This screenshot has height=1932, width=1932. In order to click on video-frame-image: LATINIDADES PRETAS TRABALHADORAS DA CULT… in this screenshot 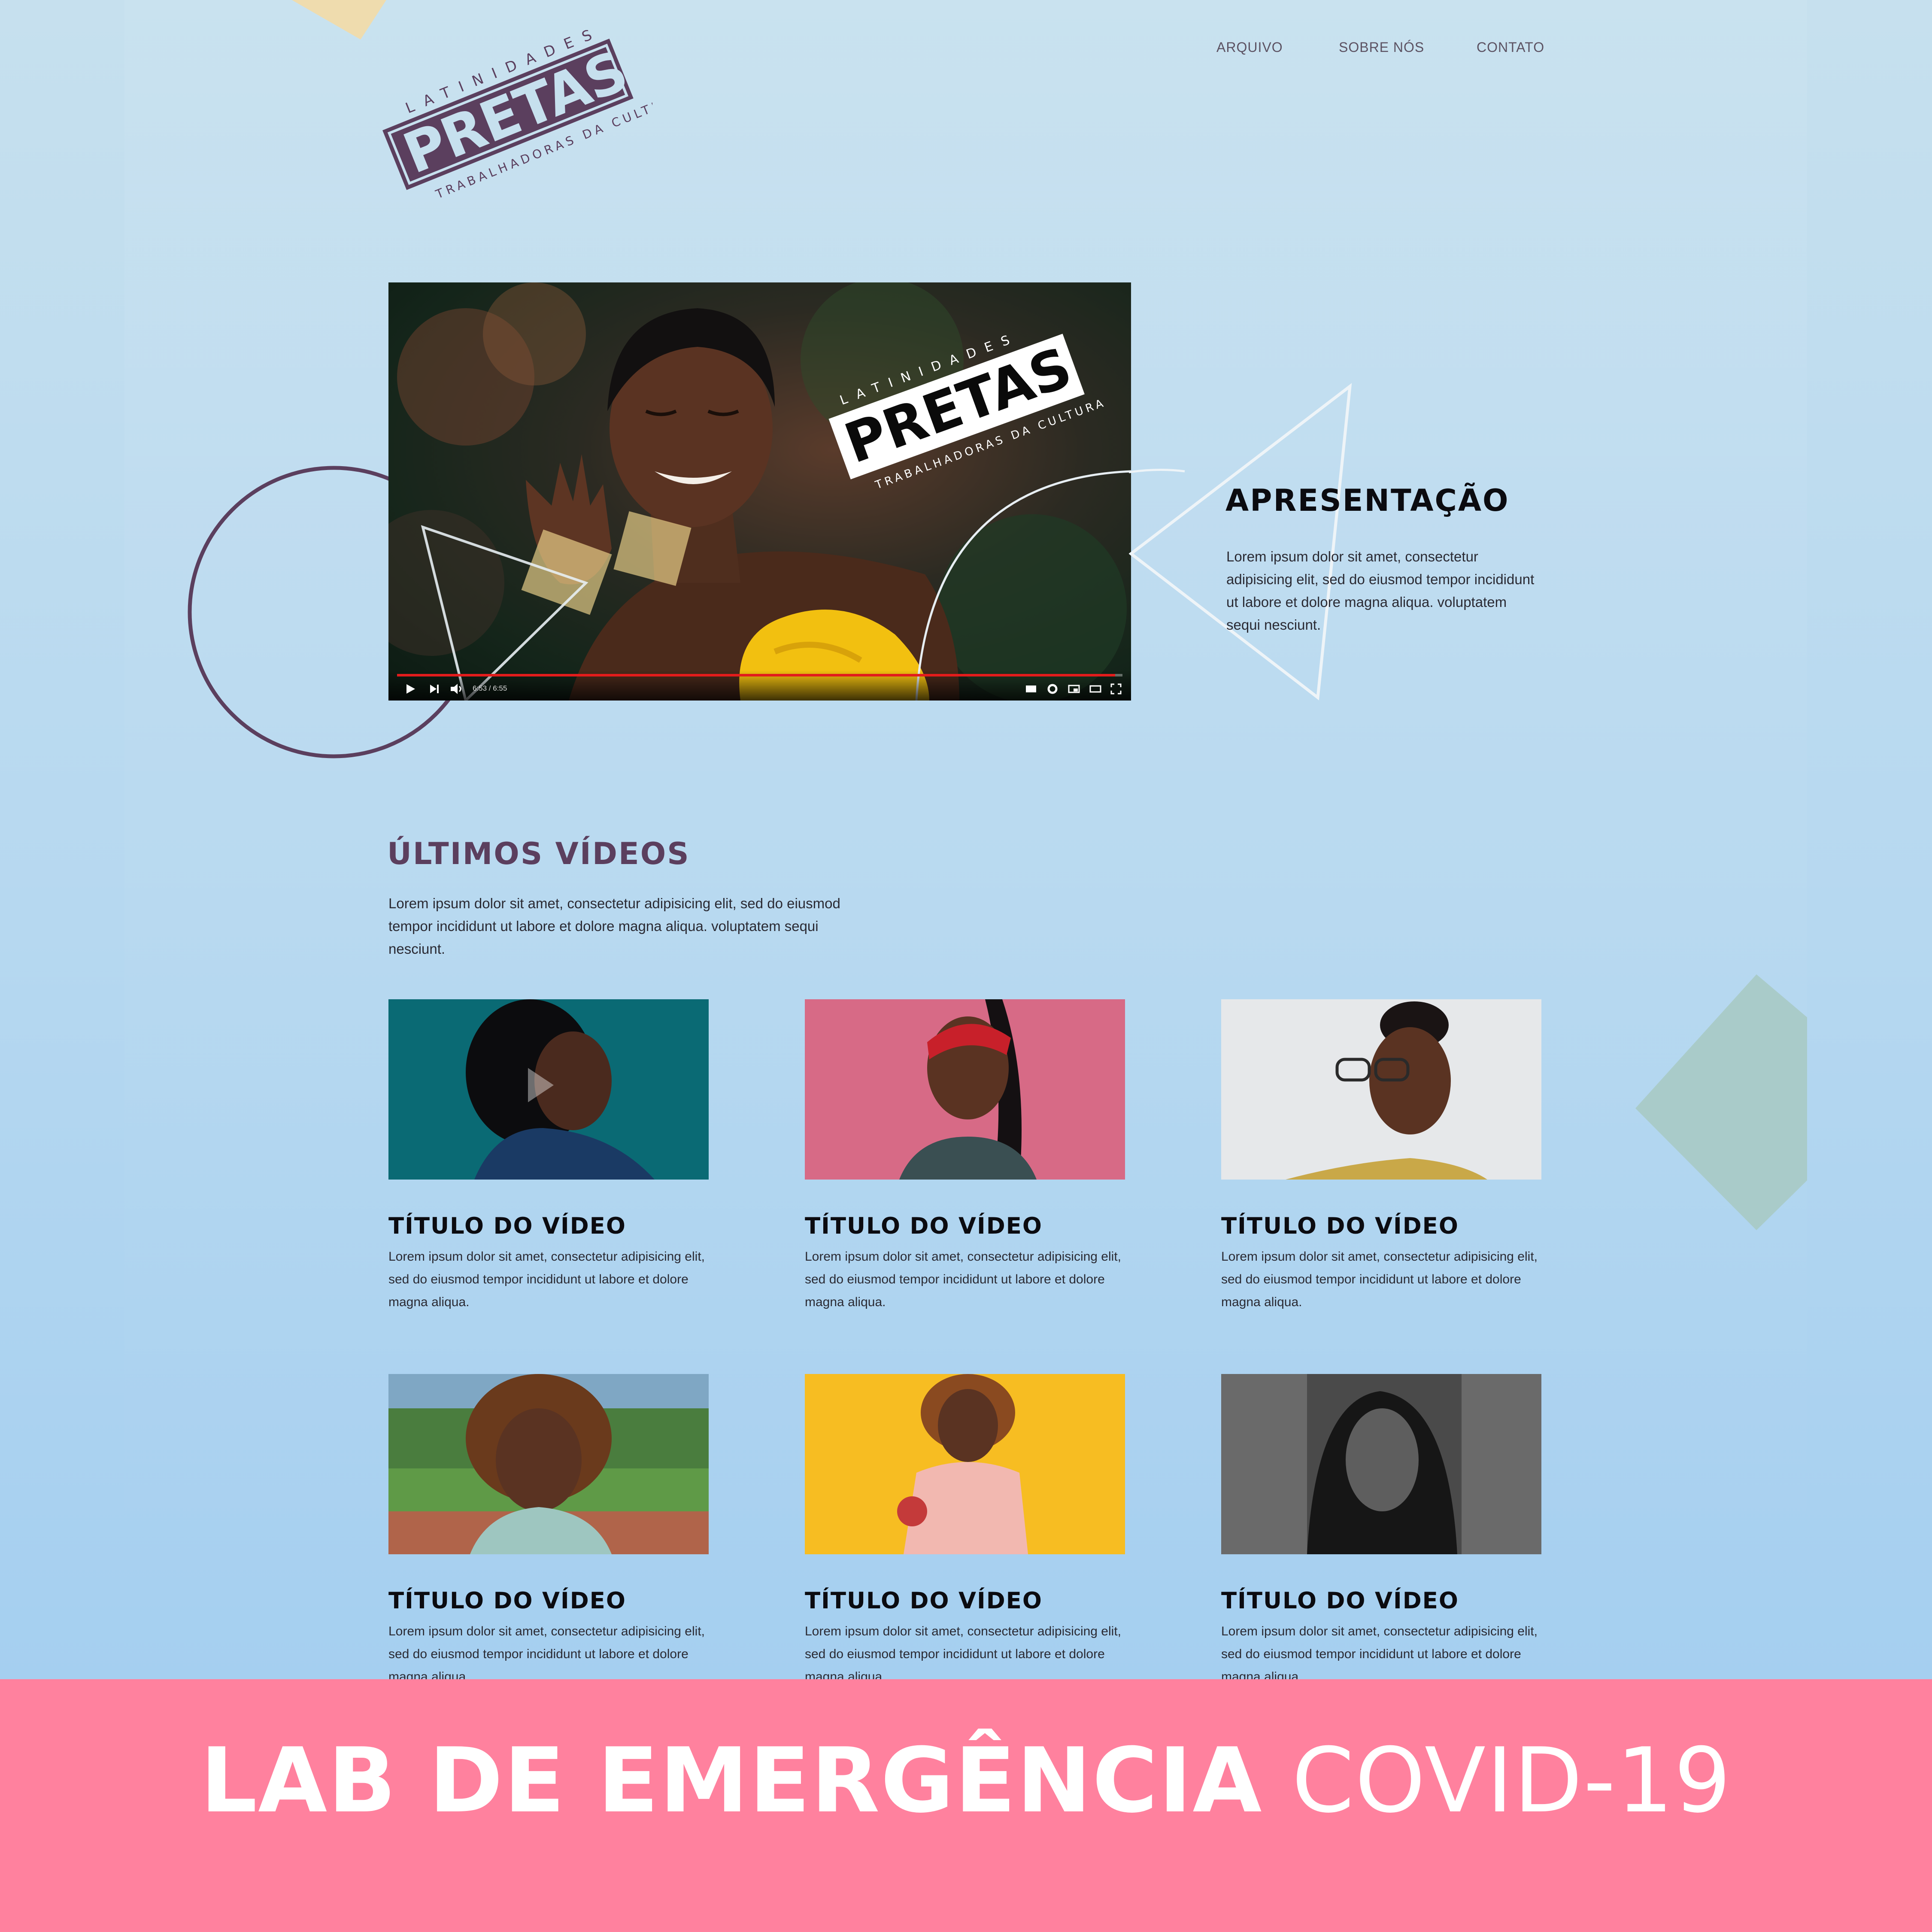, I will do `click(759, 491)`.